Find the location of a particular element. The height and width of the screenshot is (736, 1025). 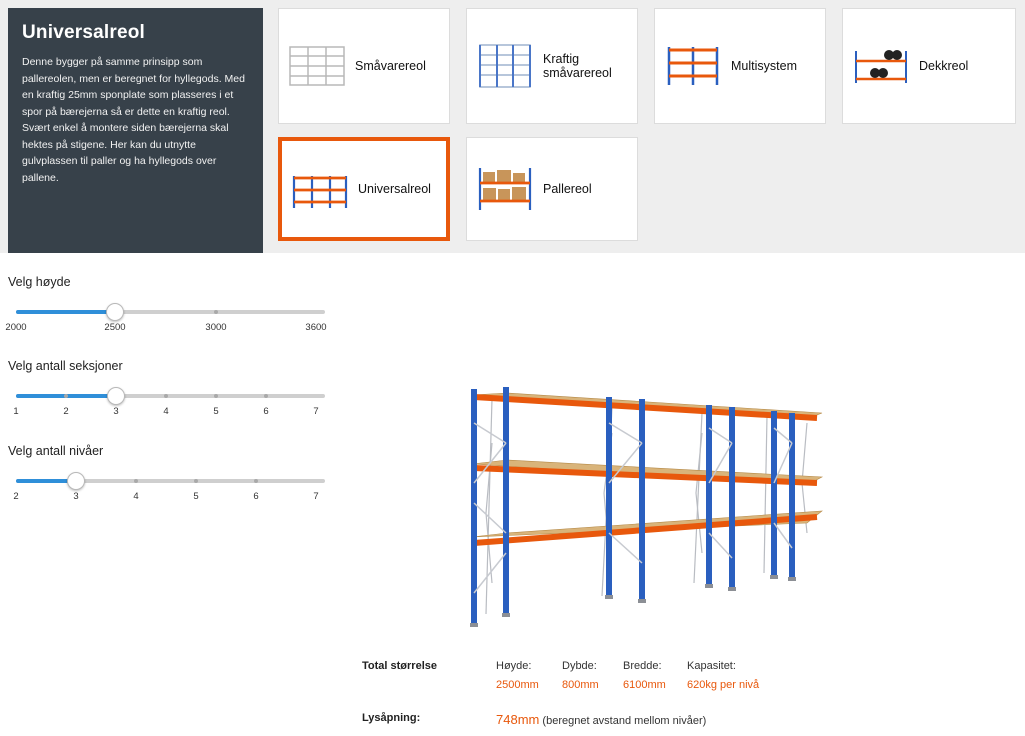

sections-slider is located at coordinates (170, 396).